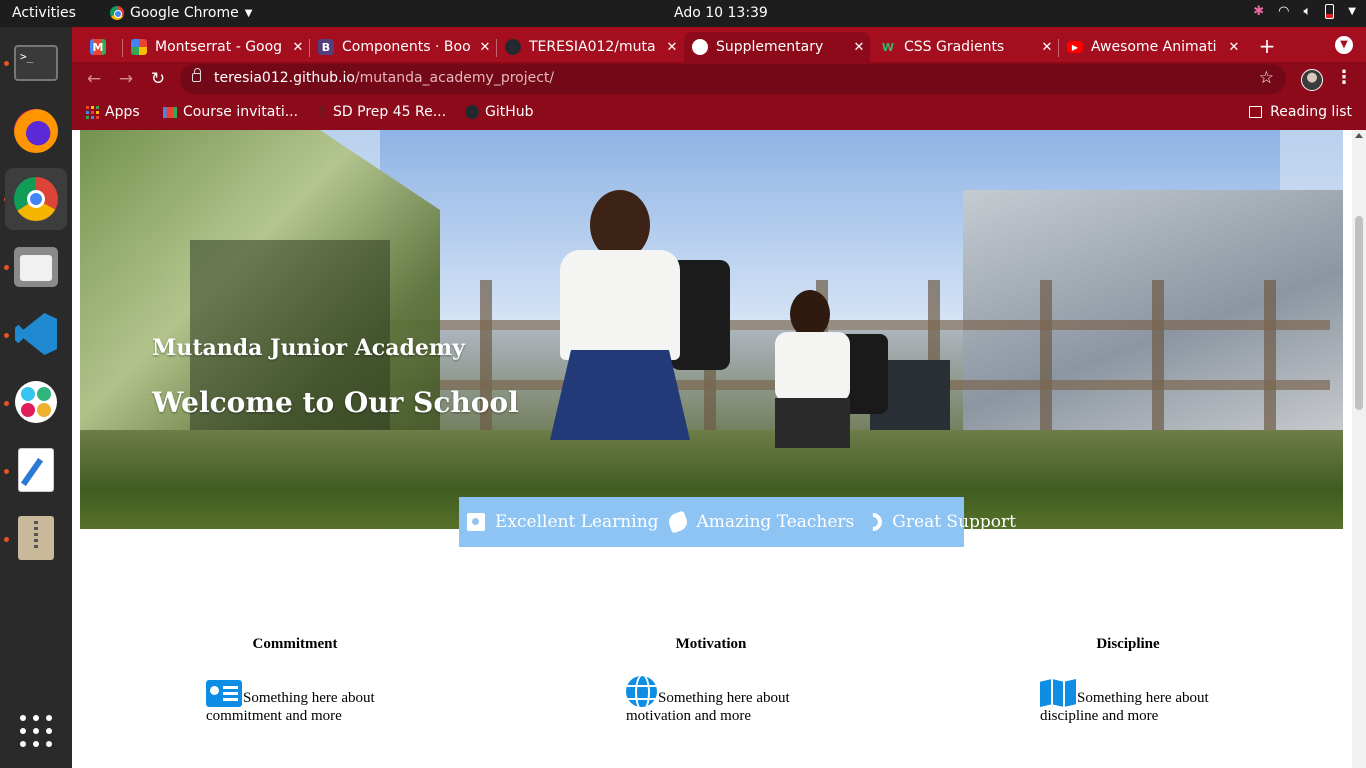 The height and width of the screenshot is (768, 1366). Describe the element at coordinates (577, 522) in the screenshot. I see `feature-label: Excellent Learning` at that location.